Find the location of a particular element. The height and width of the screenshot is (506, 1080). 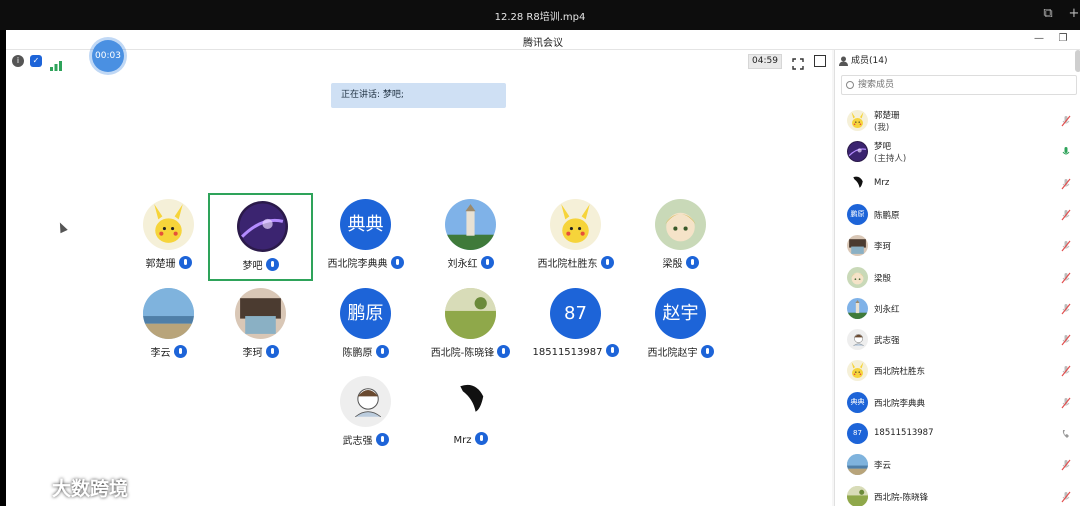

participant-tile: 西北院杜胜东 is located at coordinates (575, 237).